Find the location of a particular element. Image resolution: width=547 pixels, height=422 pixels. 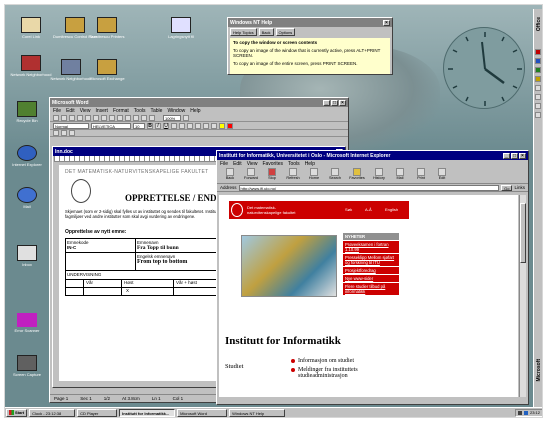

start-button: Start is located at coordinates (17, 412).